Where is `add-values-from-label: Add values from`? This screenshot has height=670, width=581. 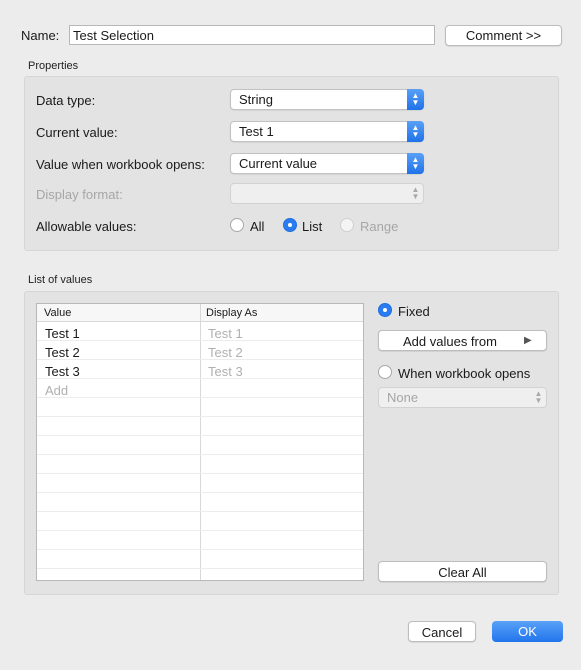 add-values-from-label: Add values from is located at coordinates (450, 341).